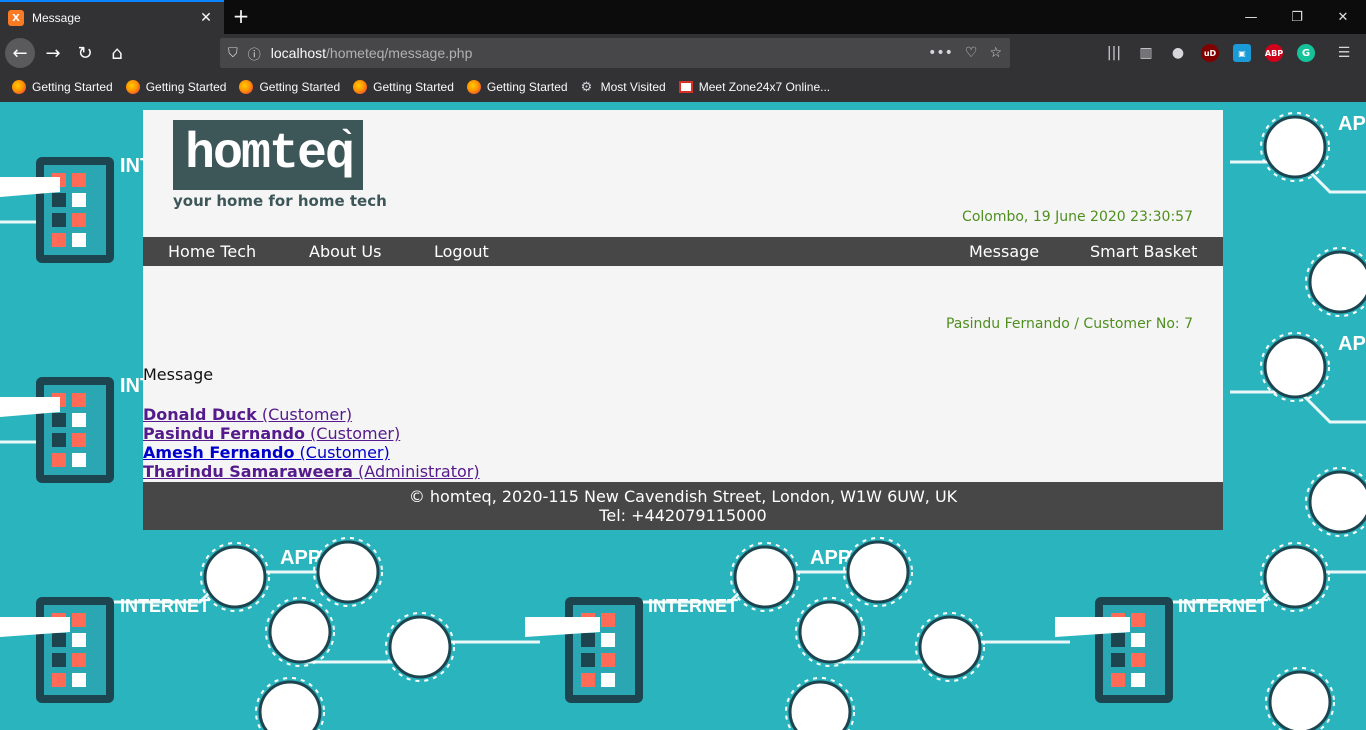 The width and height of the screenshot is (1366, 730). Describe the element at coordinates (345, 251) in the screenshot. I see `menu-about-us: About Us` at that location.